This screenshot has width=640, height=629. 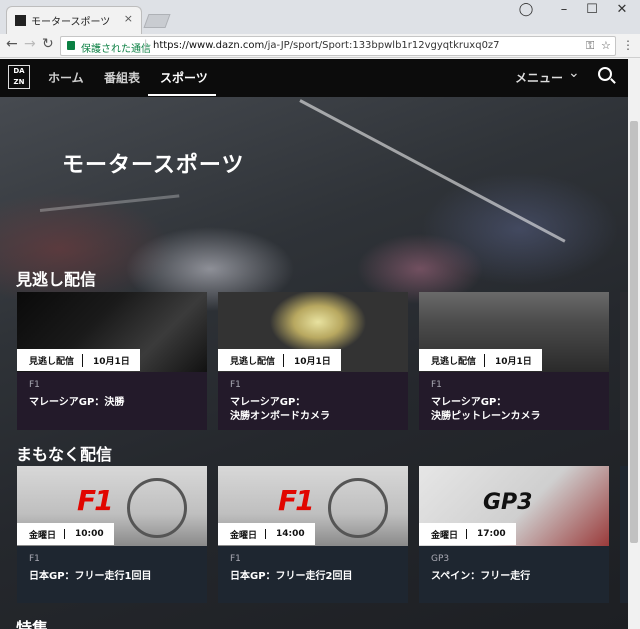 What do you see at coordinates (153, 165) in the screenshot?
I see `page-title: モータースポーツ` at bounding box center [153, 165].